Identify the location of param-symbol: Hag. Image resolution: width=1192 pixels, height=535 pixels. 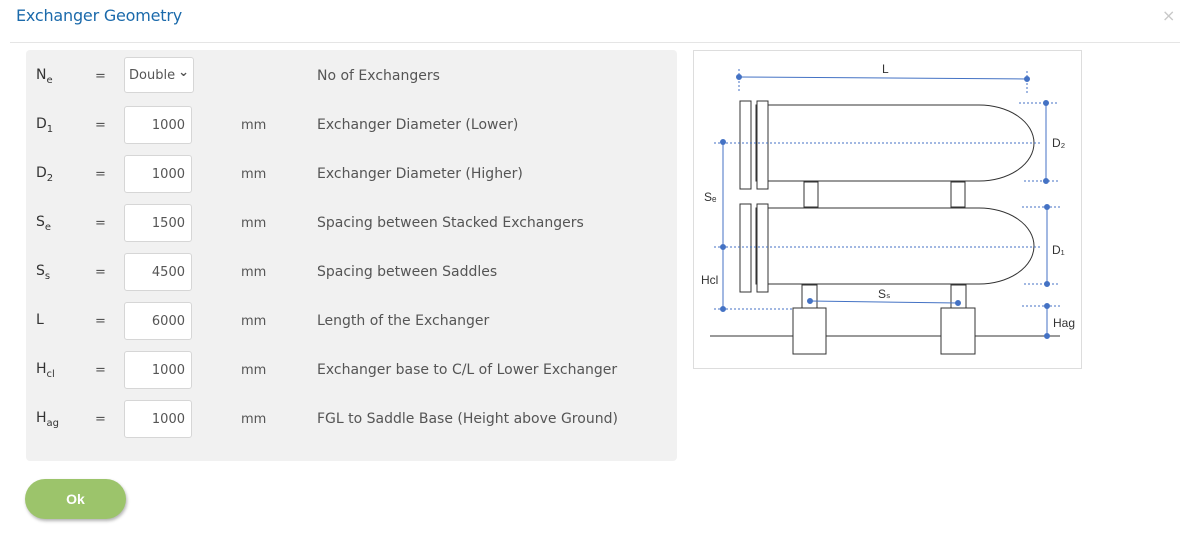
(47, 419).